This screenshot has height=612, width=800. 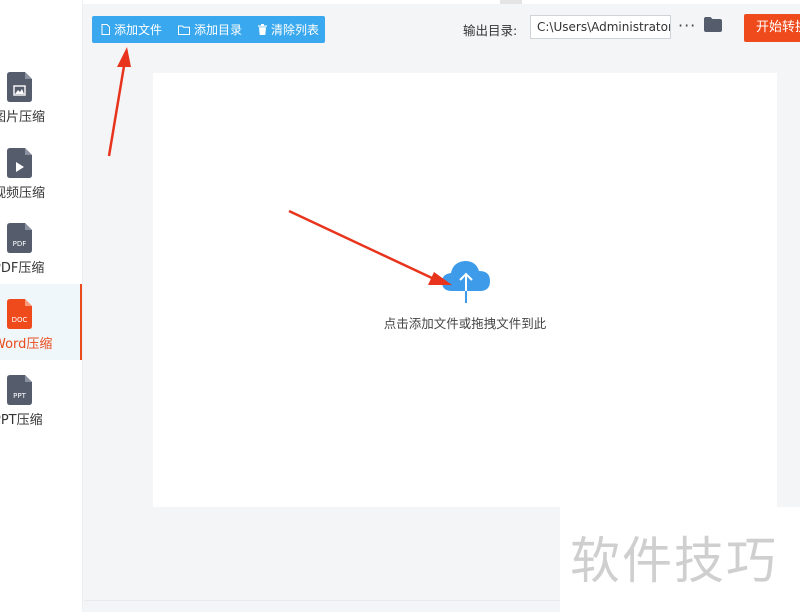 I want to click on svg-text: DOC, so click(x=20, y=320).